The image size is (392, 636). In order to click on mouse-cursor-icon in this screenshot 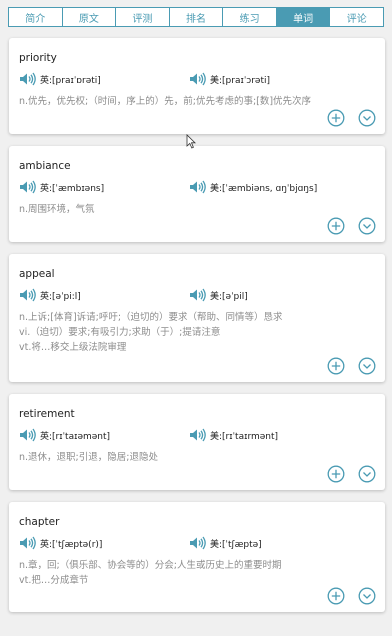, I will do `click(191, 141)`.